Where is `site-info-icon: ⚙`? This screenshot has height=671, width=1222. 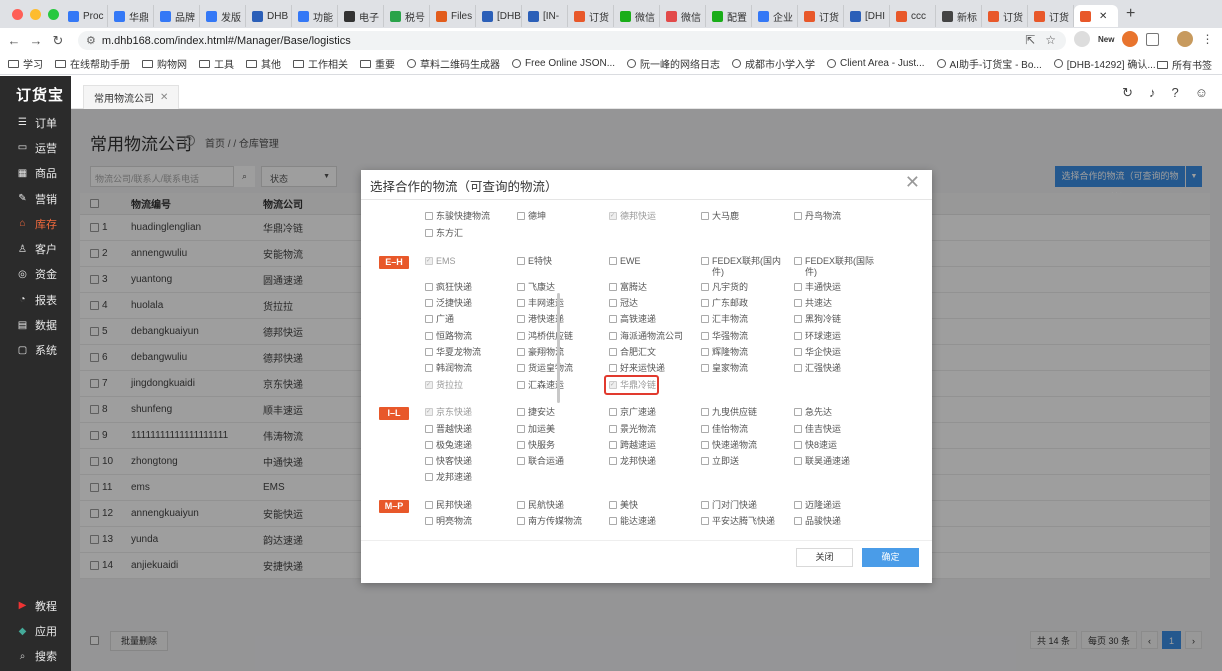 site-info-icon: ⚙ is located at coordinates (91, 40).